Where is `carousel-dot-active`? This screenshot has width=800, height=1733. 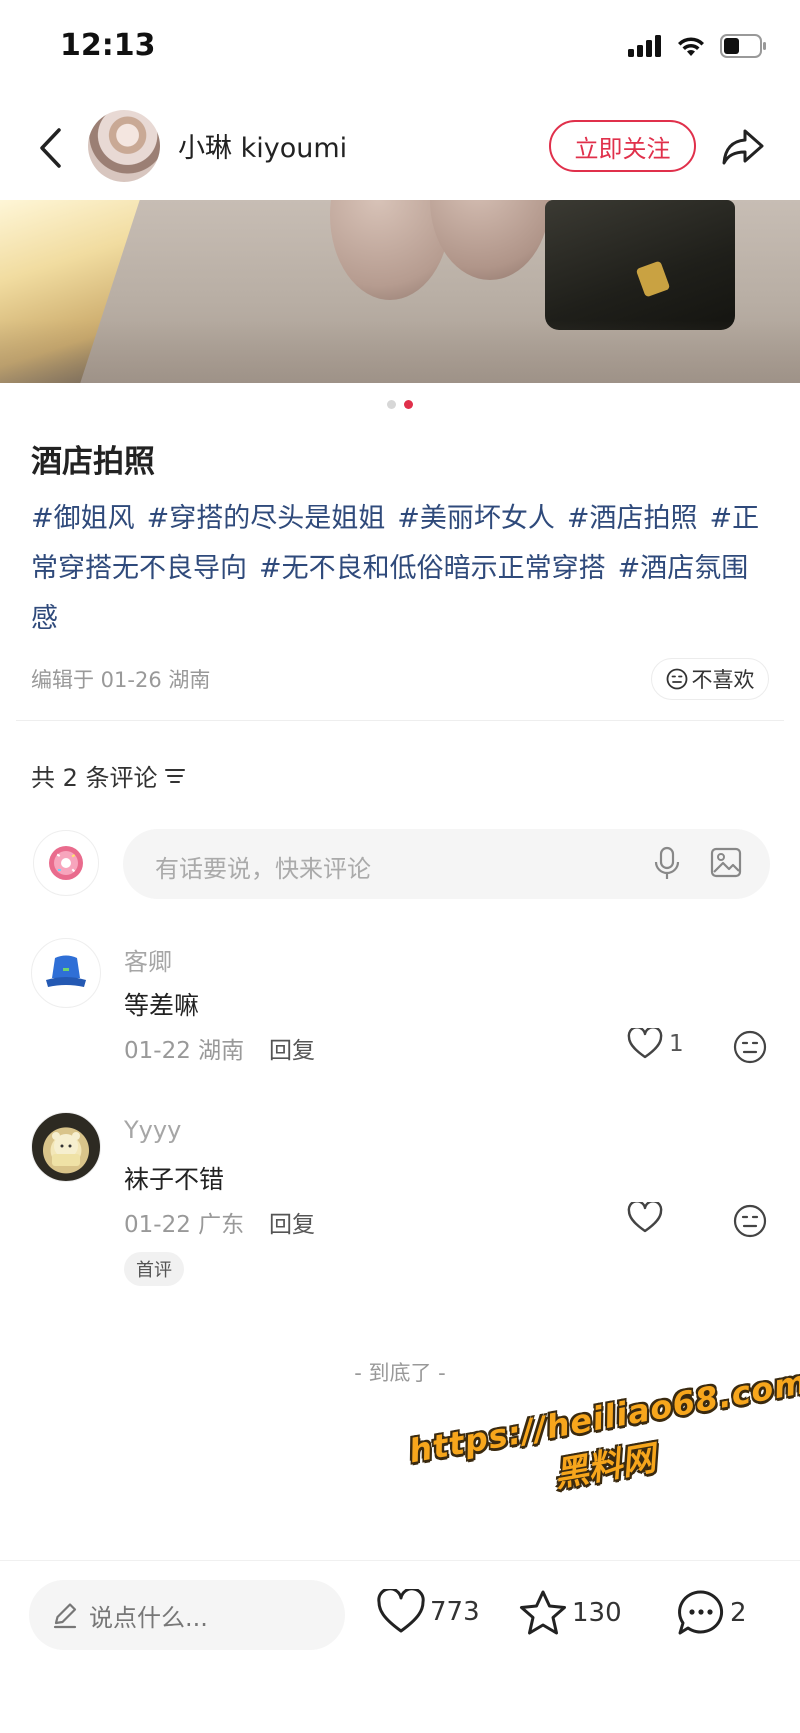
carousel-dot-active is located at coordinates (408, 404).